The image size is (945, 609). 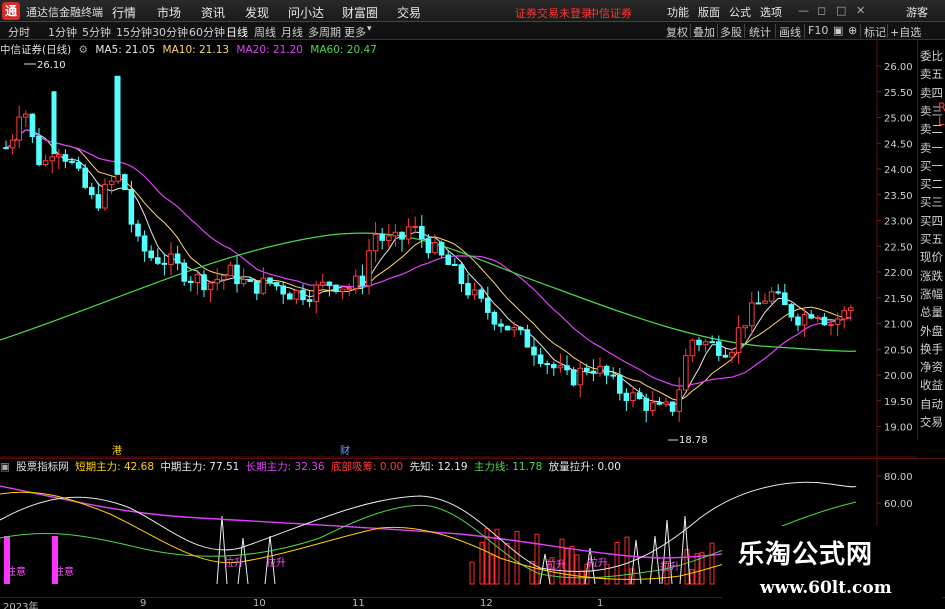 I want to click on signal-spike, so click(x=636, y=562).